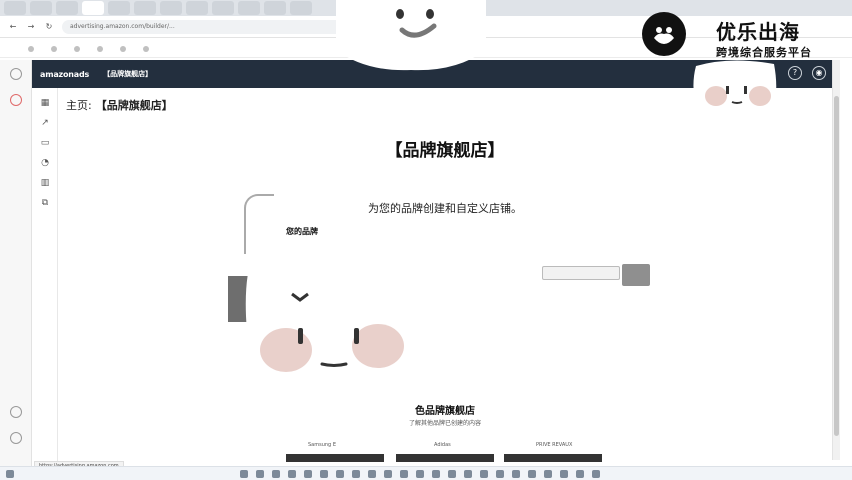  I want to click on reload-icon: ↻, so click(49, 27).